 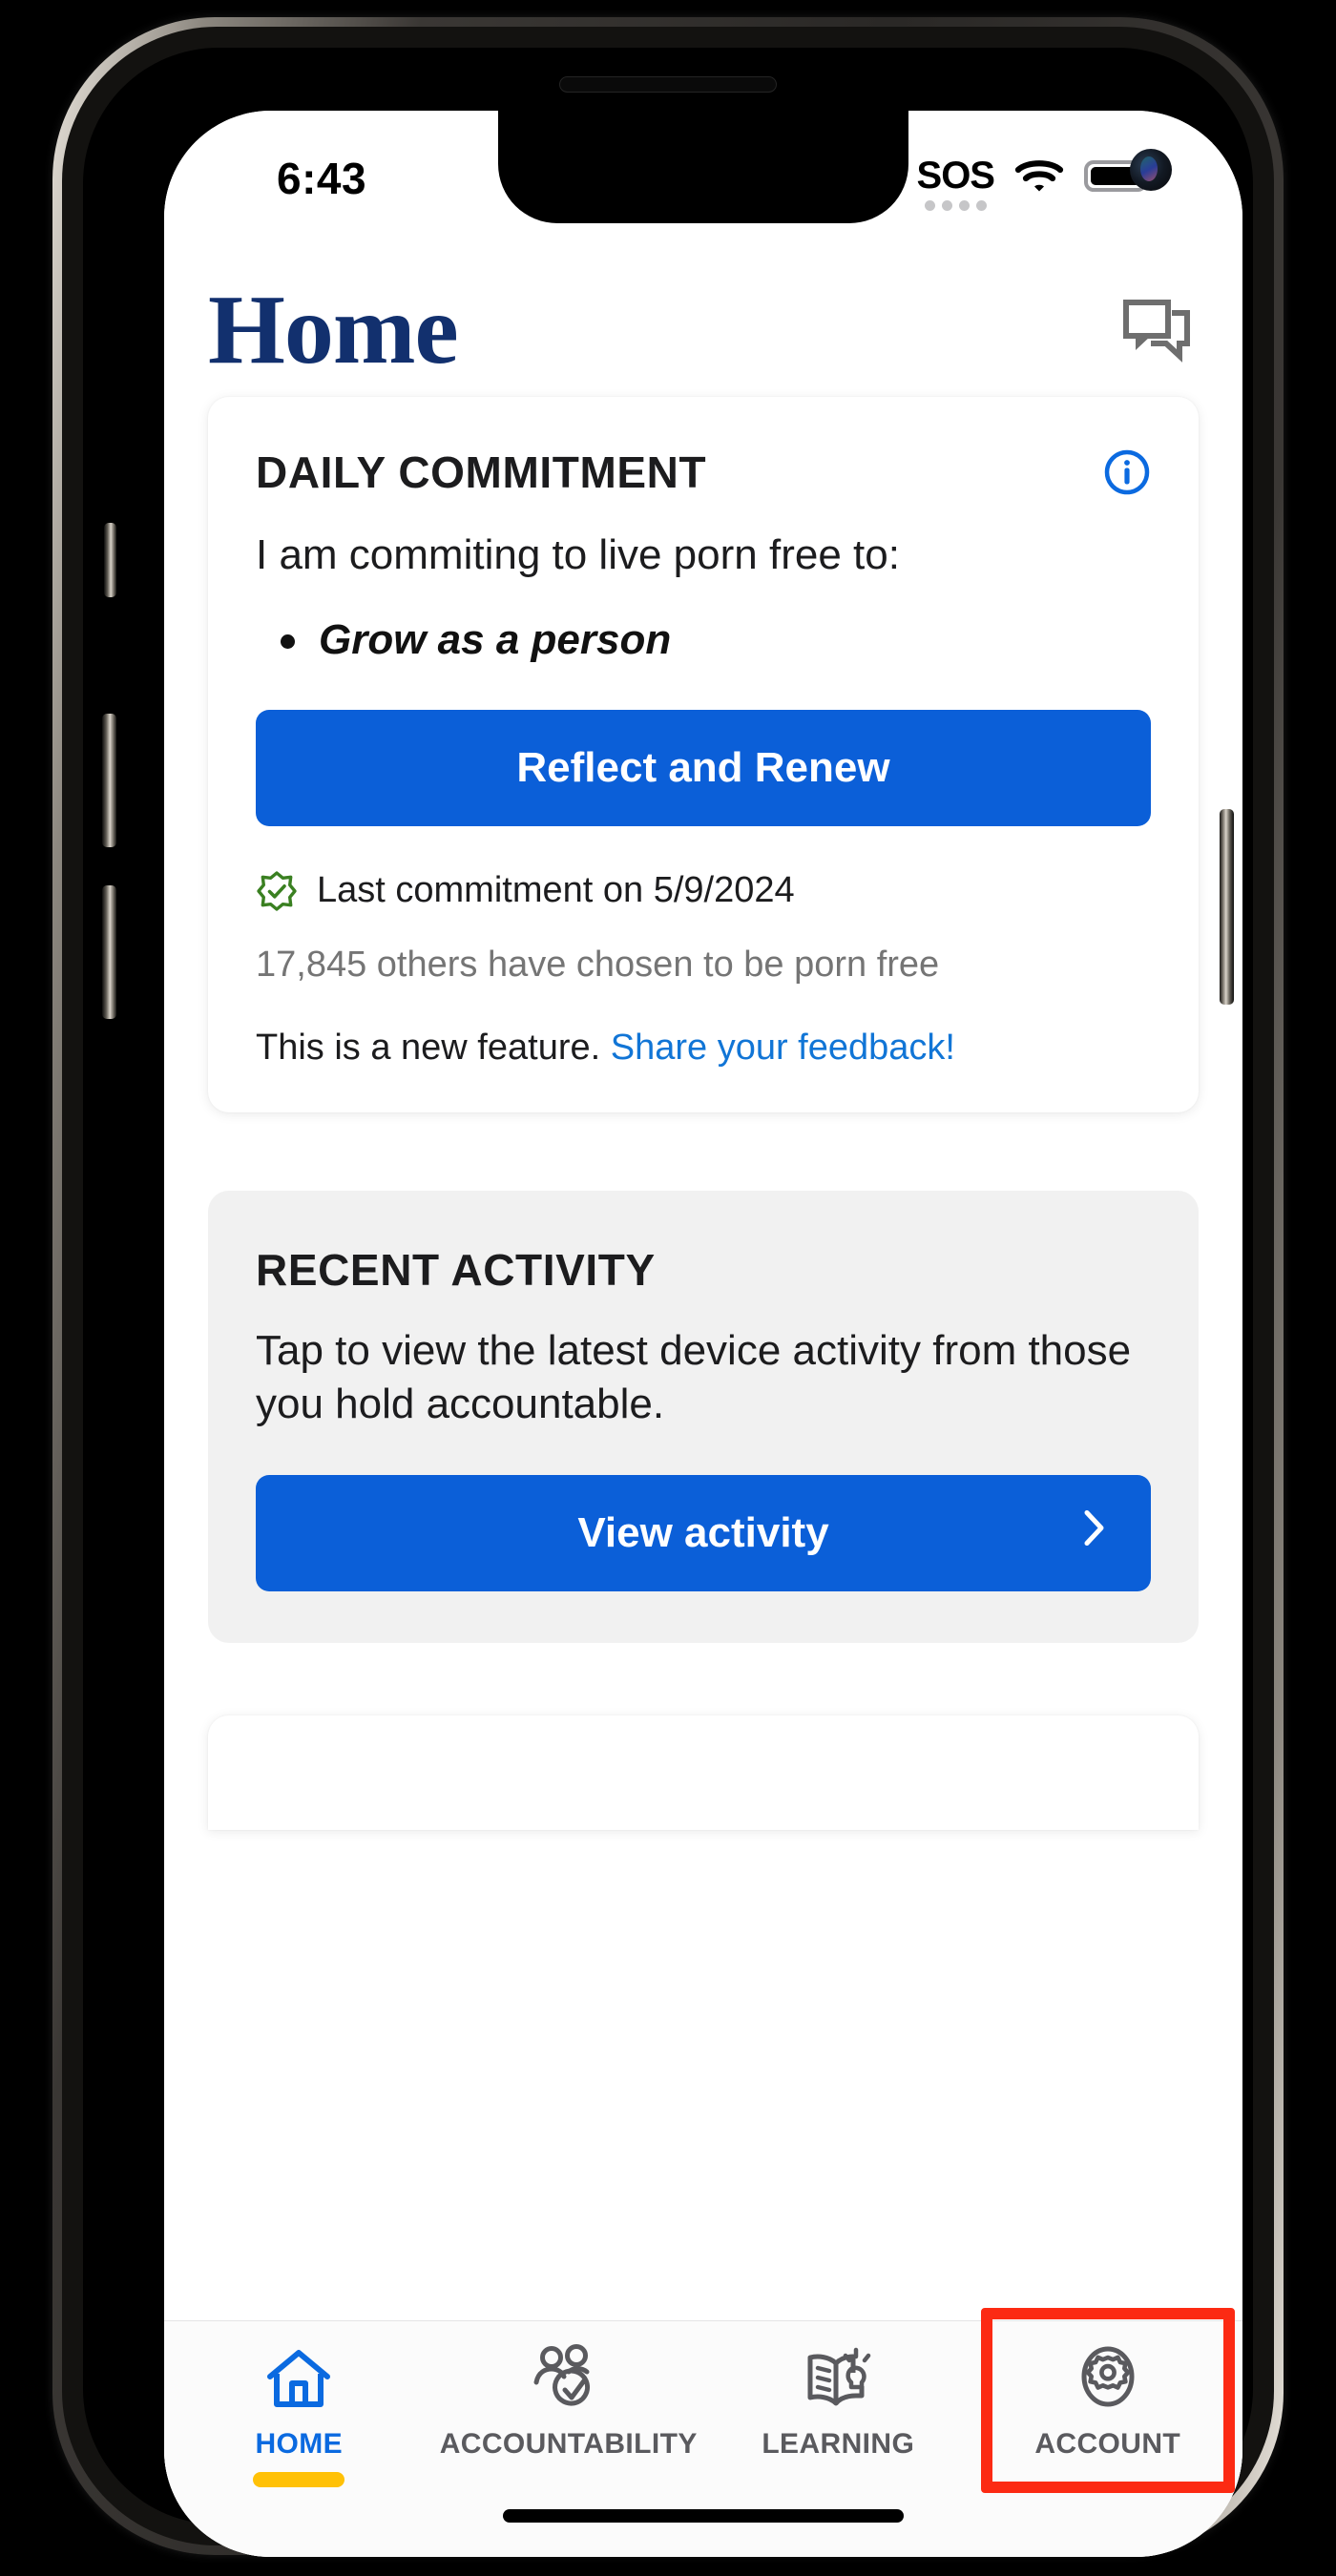 What do you see at coordinates (703, 2516) in the screenshot?
I see `home-indicator` at bounding box center [703, 2516].